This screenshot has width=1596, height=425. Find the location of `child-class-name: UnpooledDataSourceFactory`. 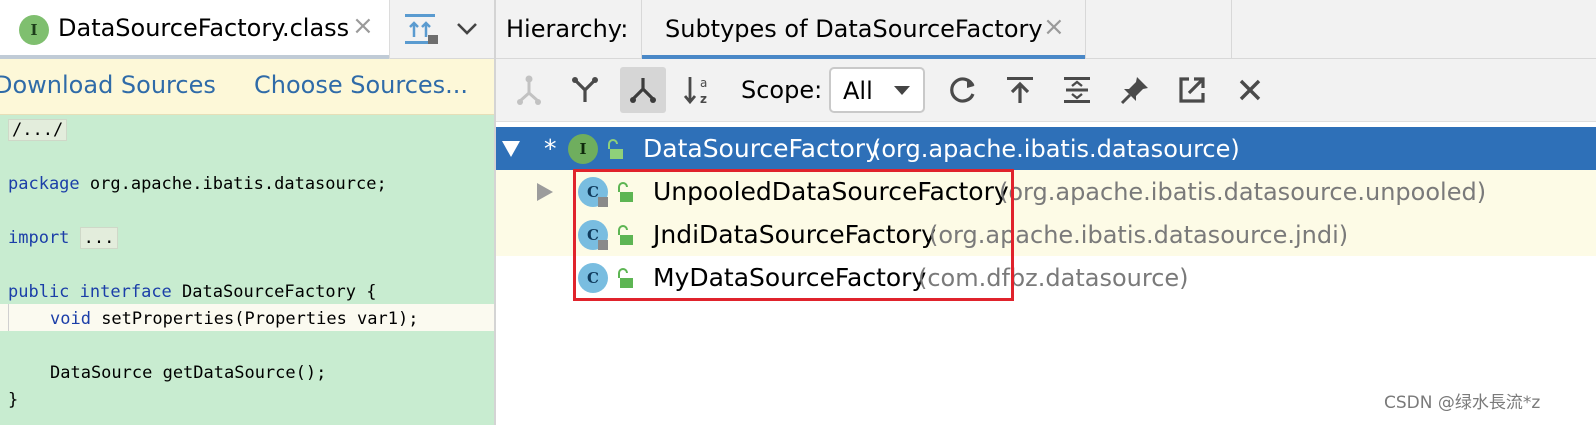

child-class-name: UnpooledDataSourceFactory is located at coordinates (831, 191).